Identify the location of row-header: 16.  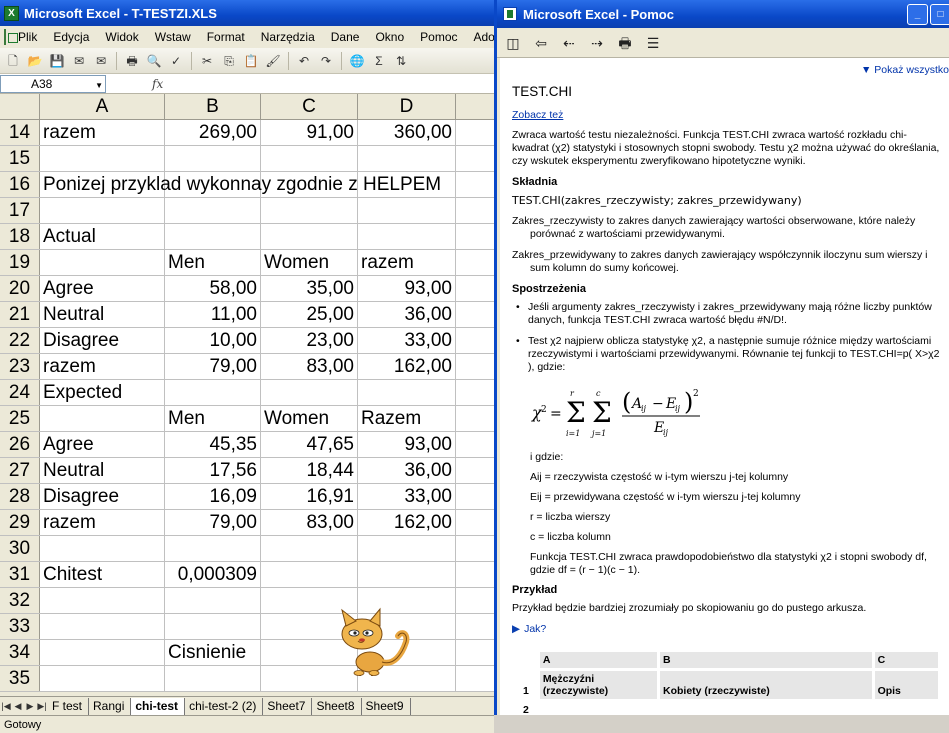
(20, 184).